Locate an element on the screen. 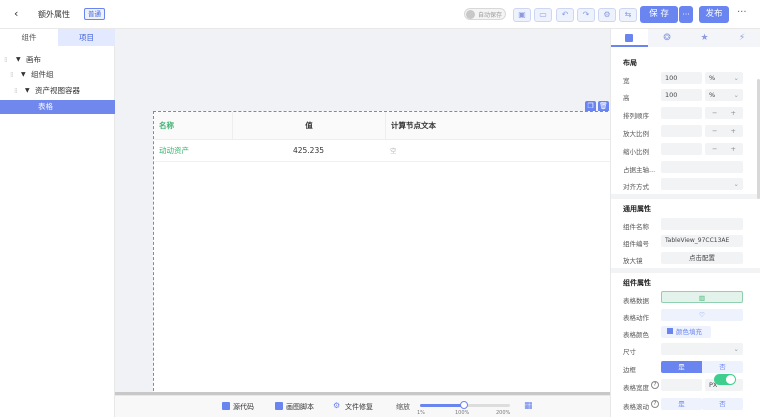  tab-layout is located at coordinates (629, 38).